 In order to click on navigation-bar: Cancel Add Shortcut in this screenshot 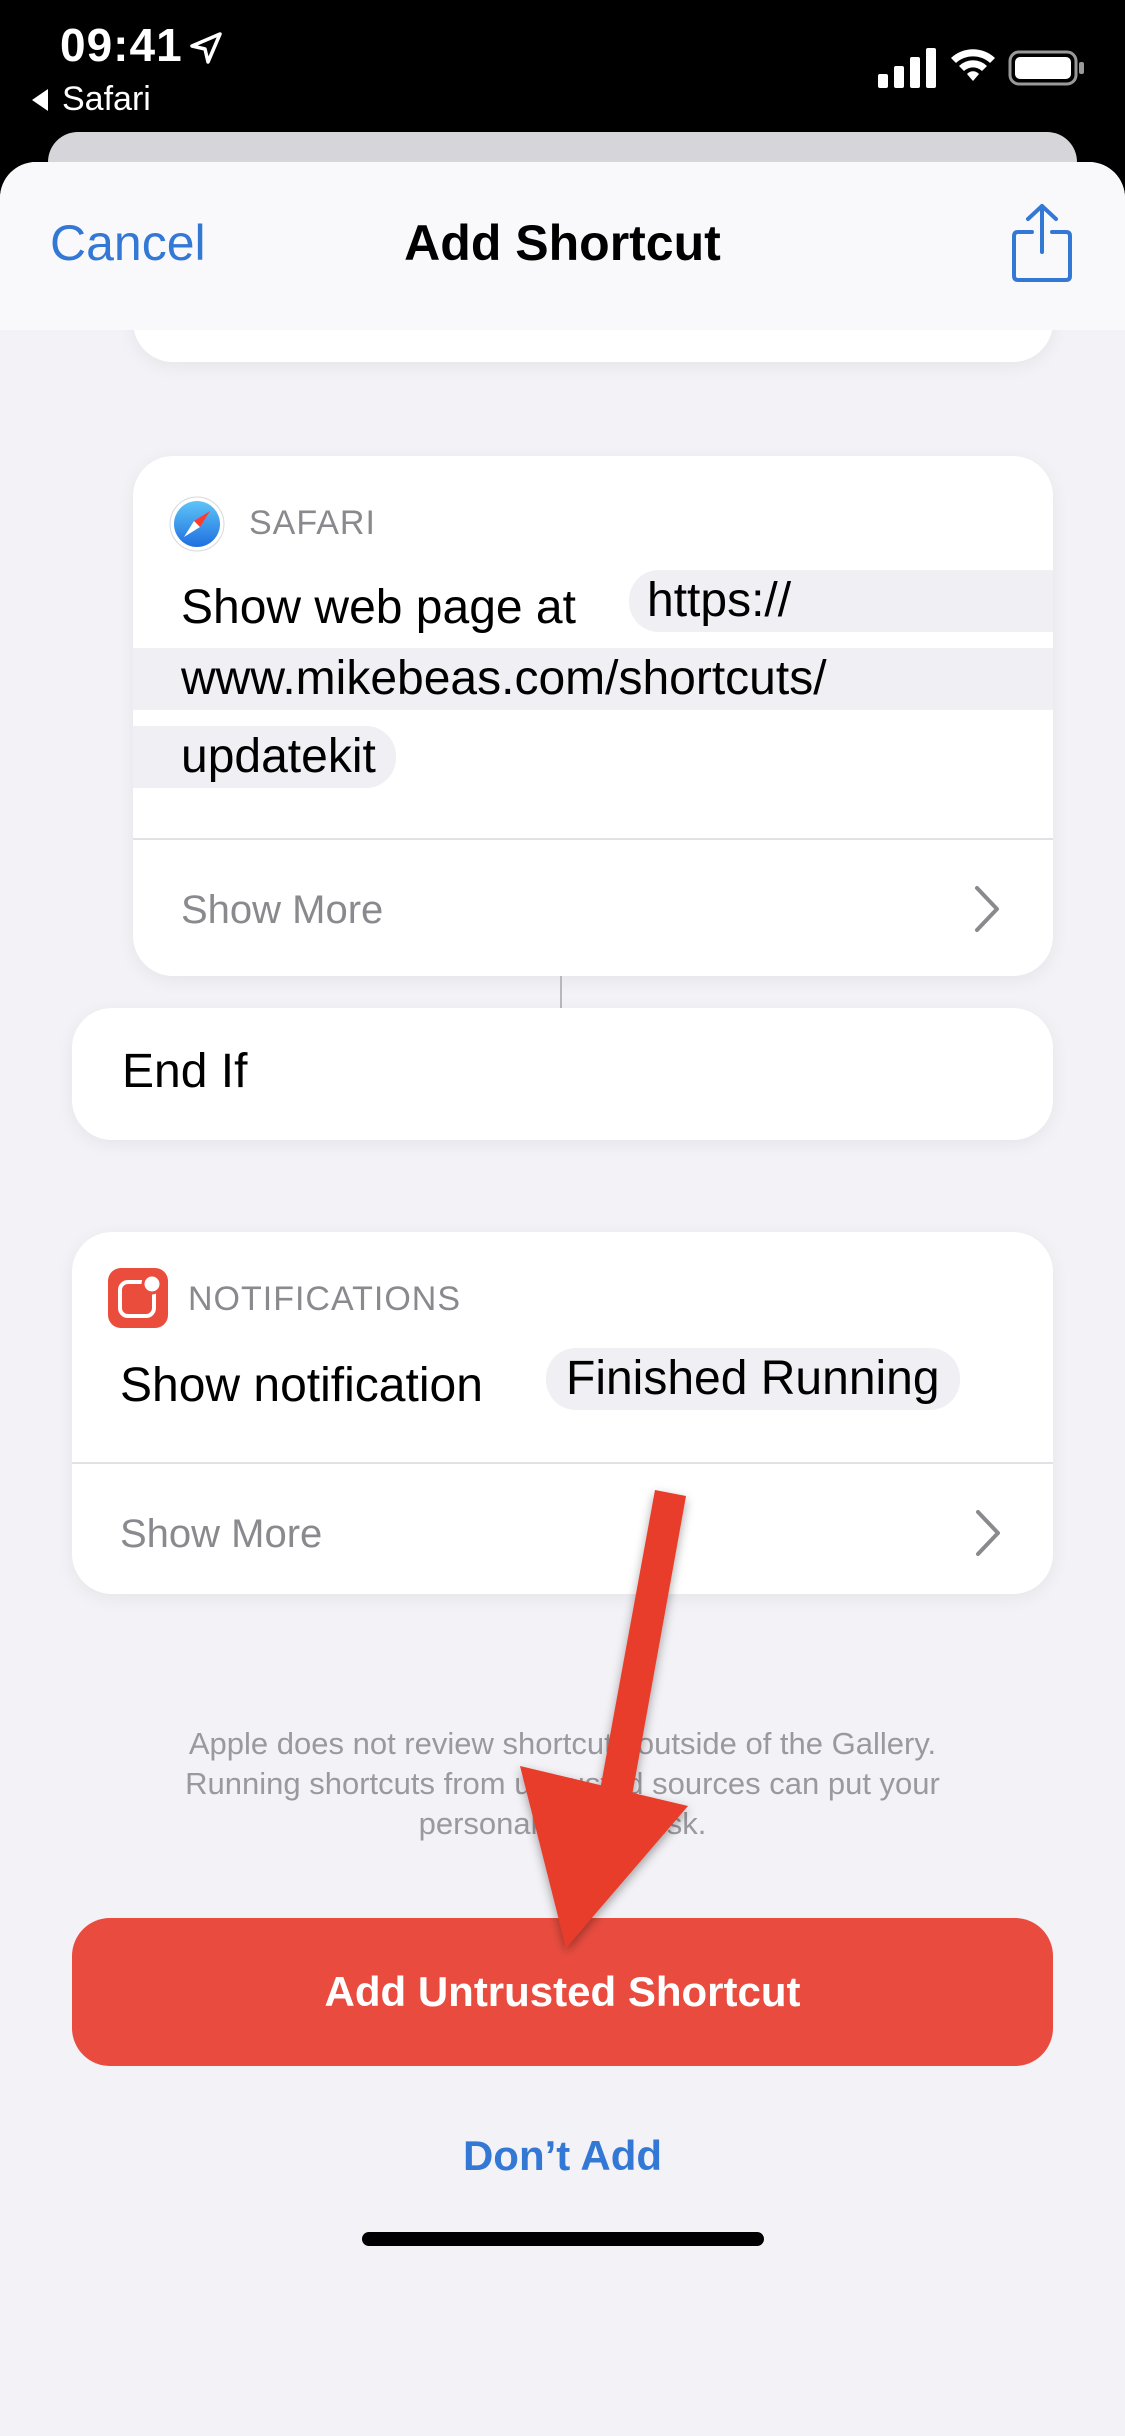, I will do `click(562, 246)`.